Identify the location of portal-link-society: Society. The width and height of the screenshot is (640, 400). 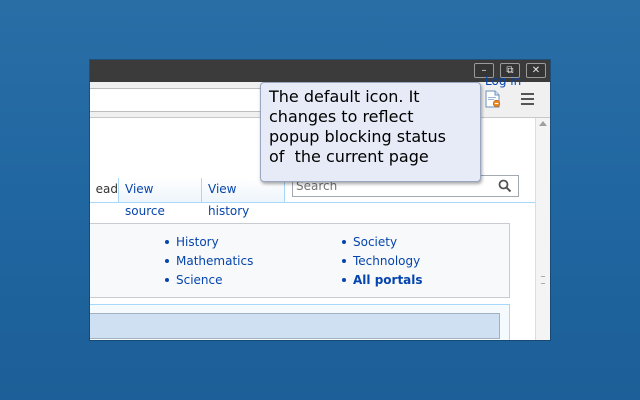
(369, 242).